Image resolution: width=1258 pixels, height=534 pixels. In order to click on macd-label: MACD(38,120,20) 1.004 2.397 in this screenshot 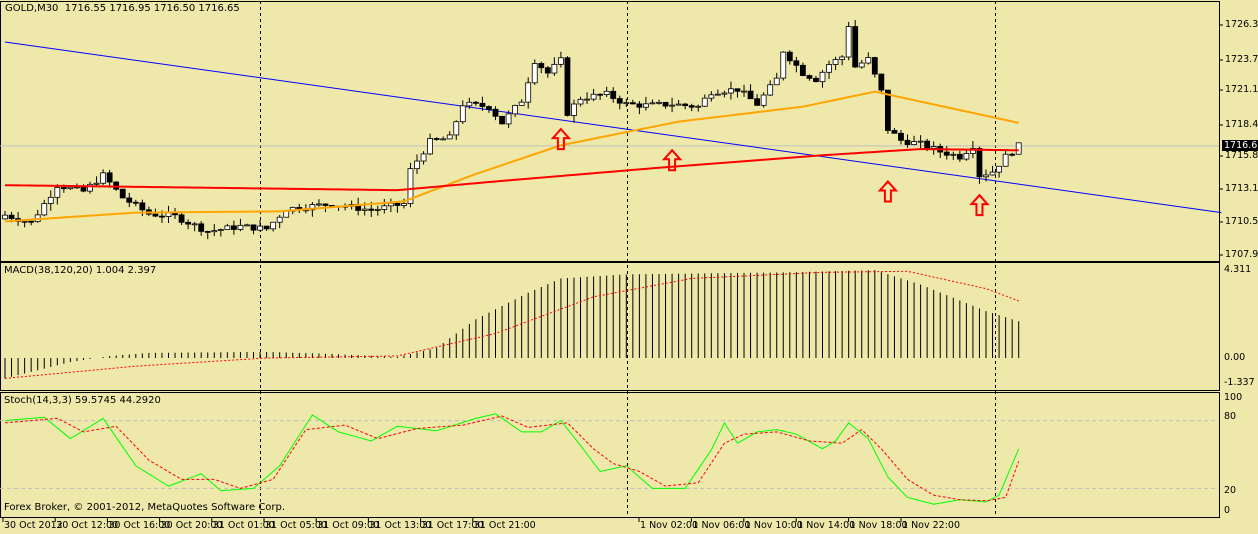, I will do `click(80, 270)`.